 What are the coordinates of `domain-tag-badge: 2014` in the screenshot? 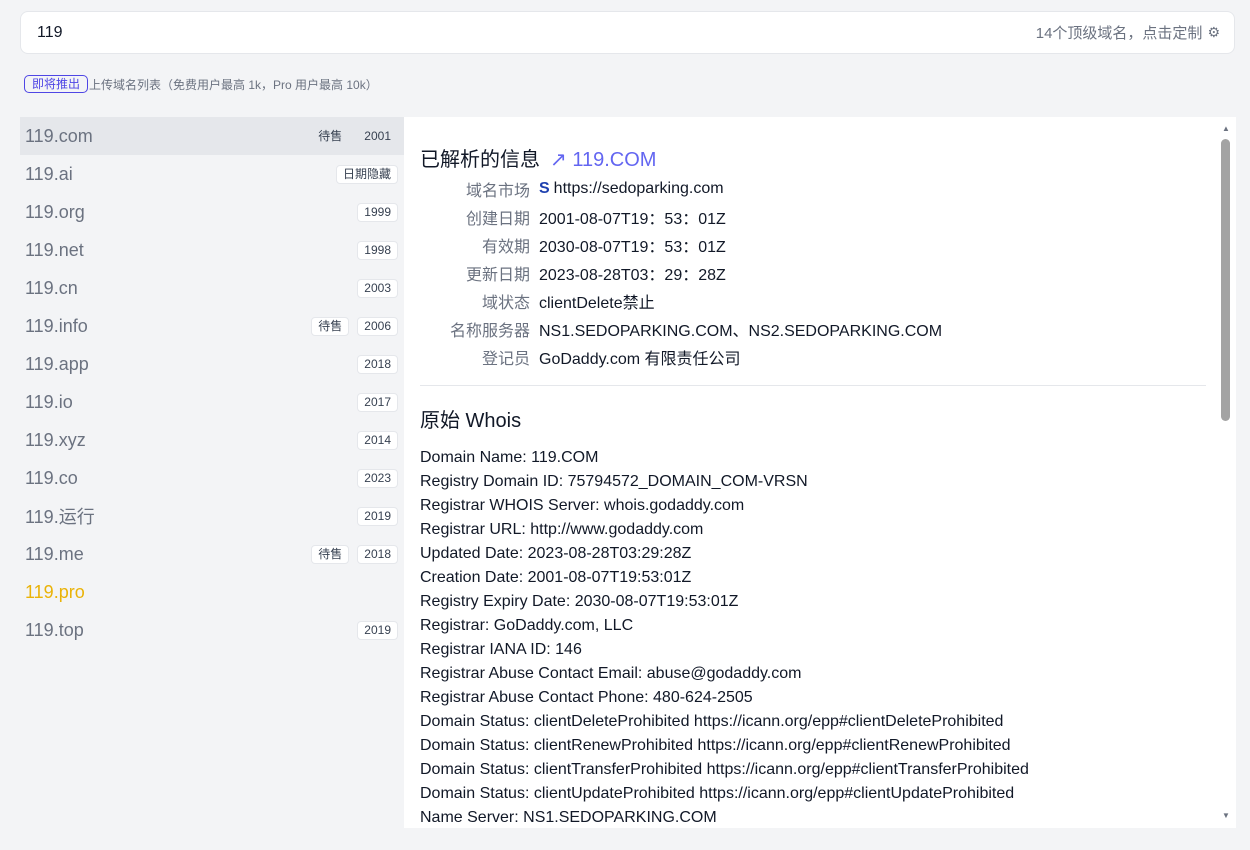 It's located at (377, 440).